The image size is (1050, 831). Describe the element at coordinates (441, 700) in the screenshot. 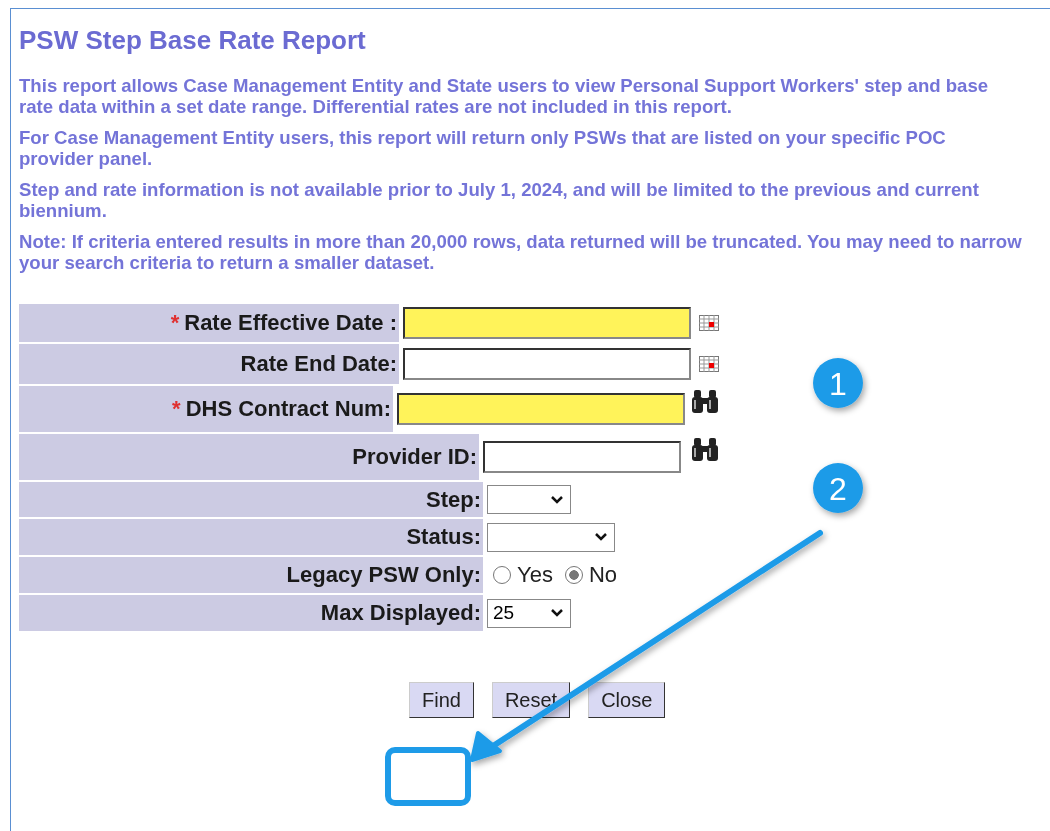

I see `form-button: Find` at that location.